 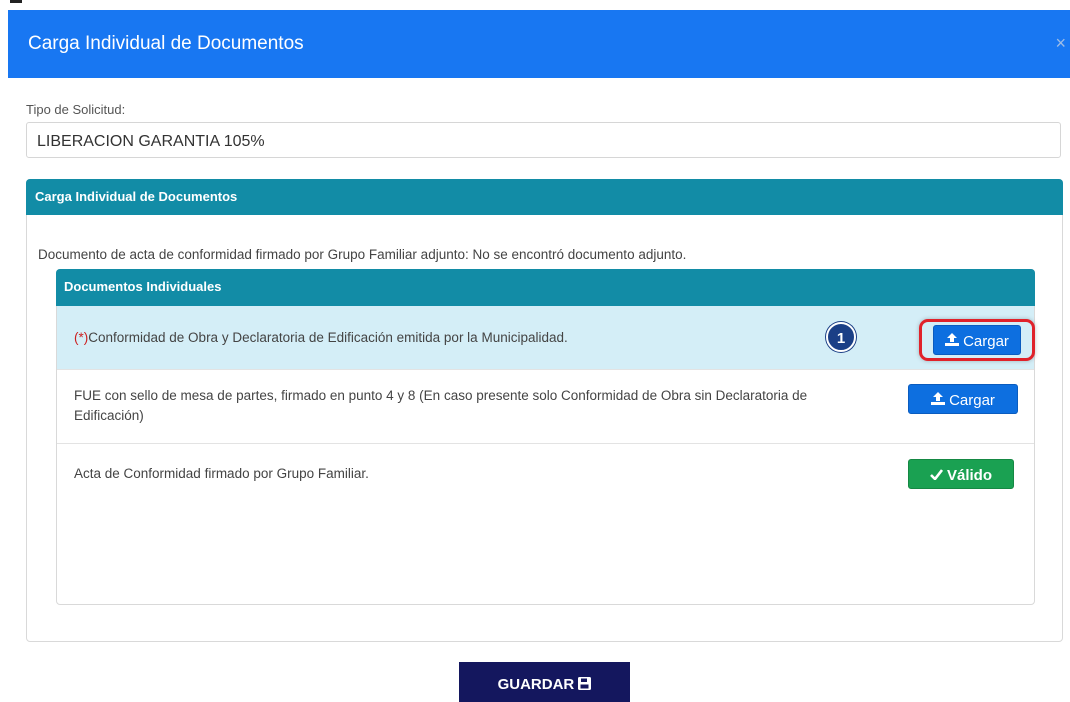 I want to click on request-type-field: LIBERACION GARANTIA 105%, so click(x=543, y=140).